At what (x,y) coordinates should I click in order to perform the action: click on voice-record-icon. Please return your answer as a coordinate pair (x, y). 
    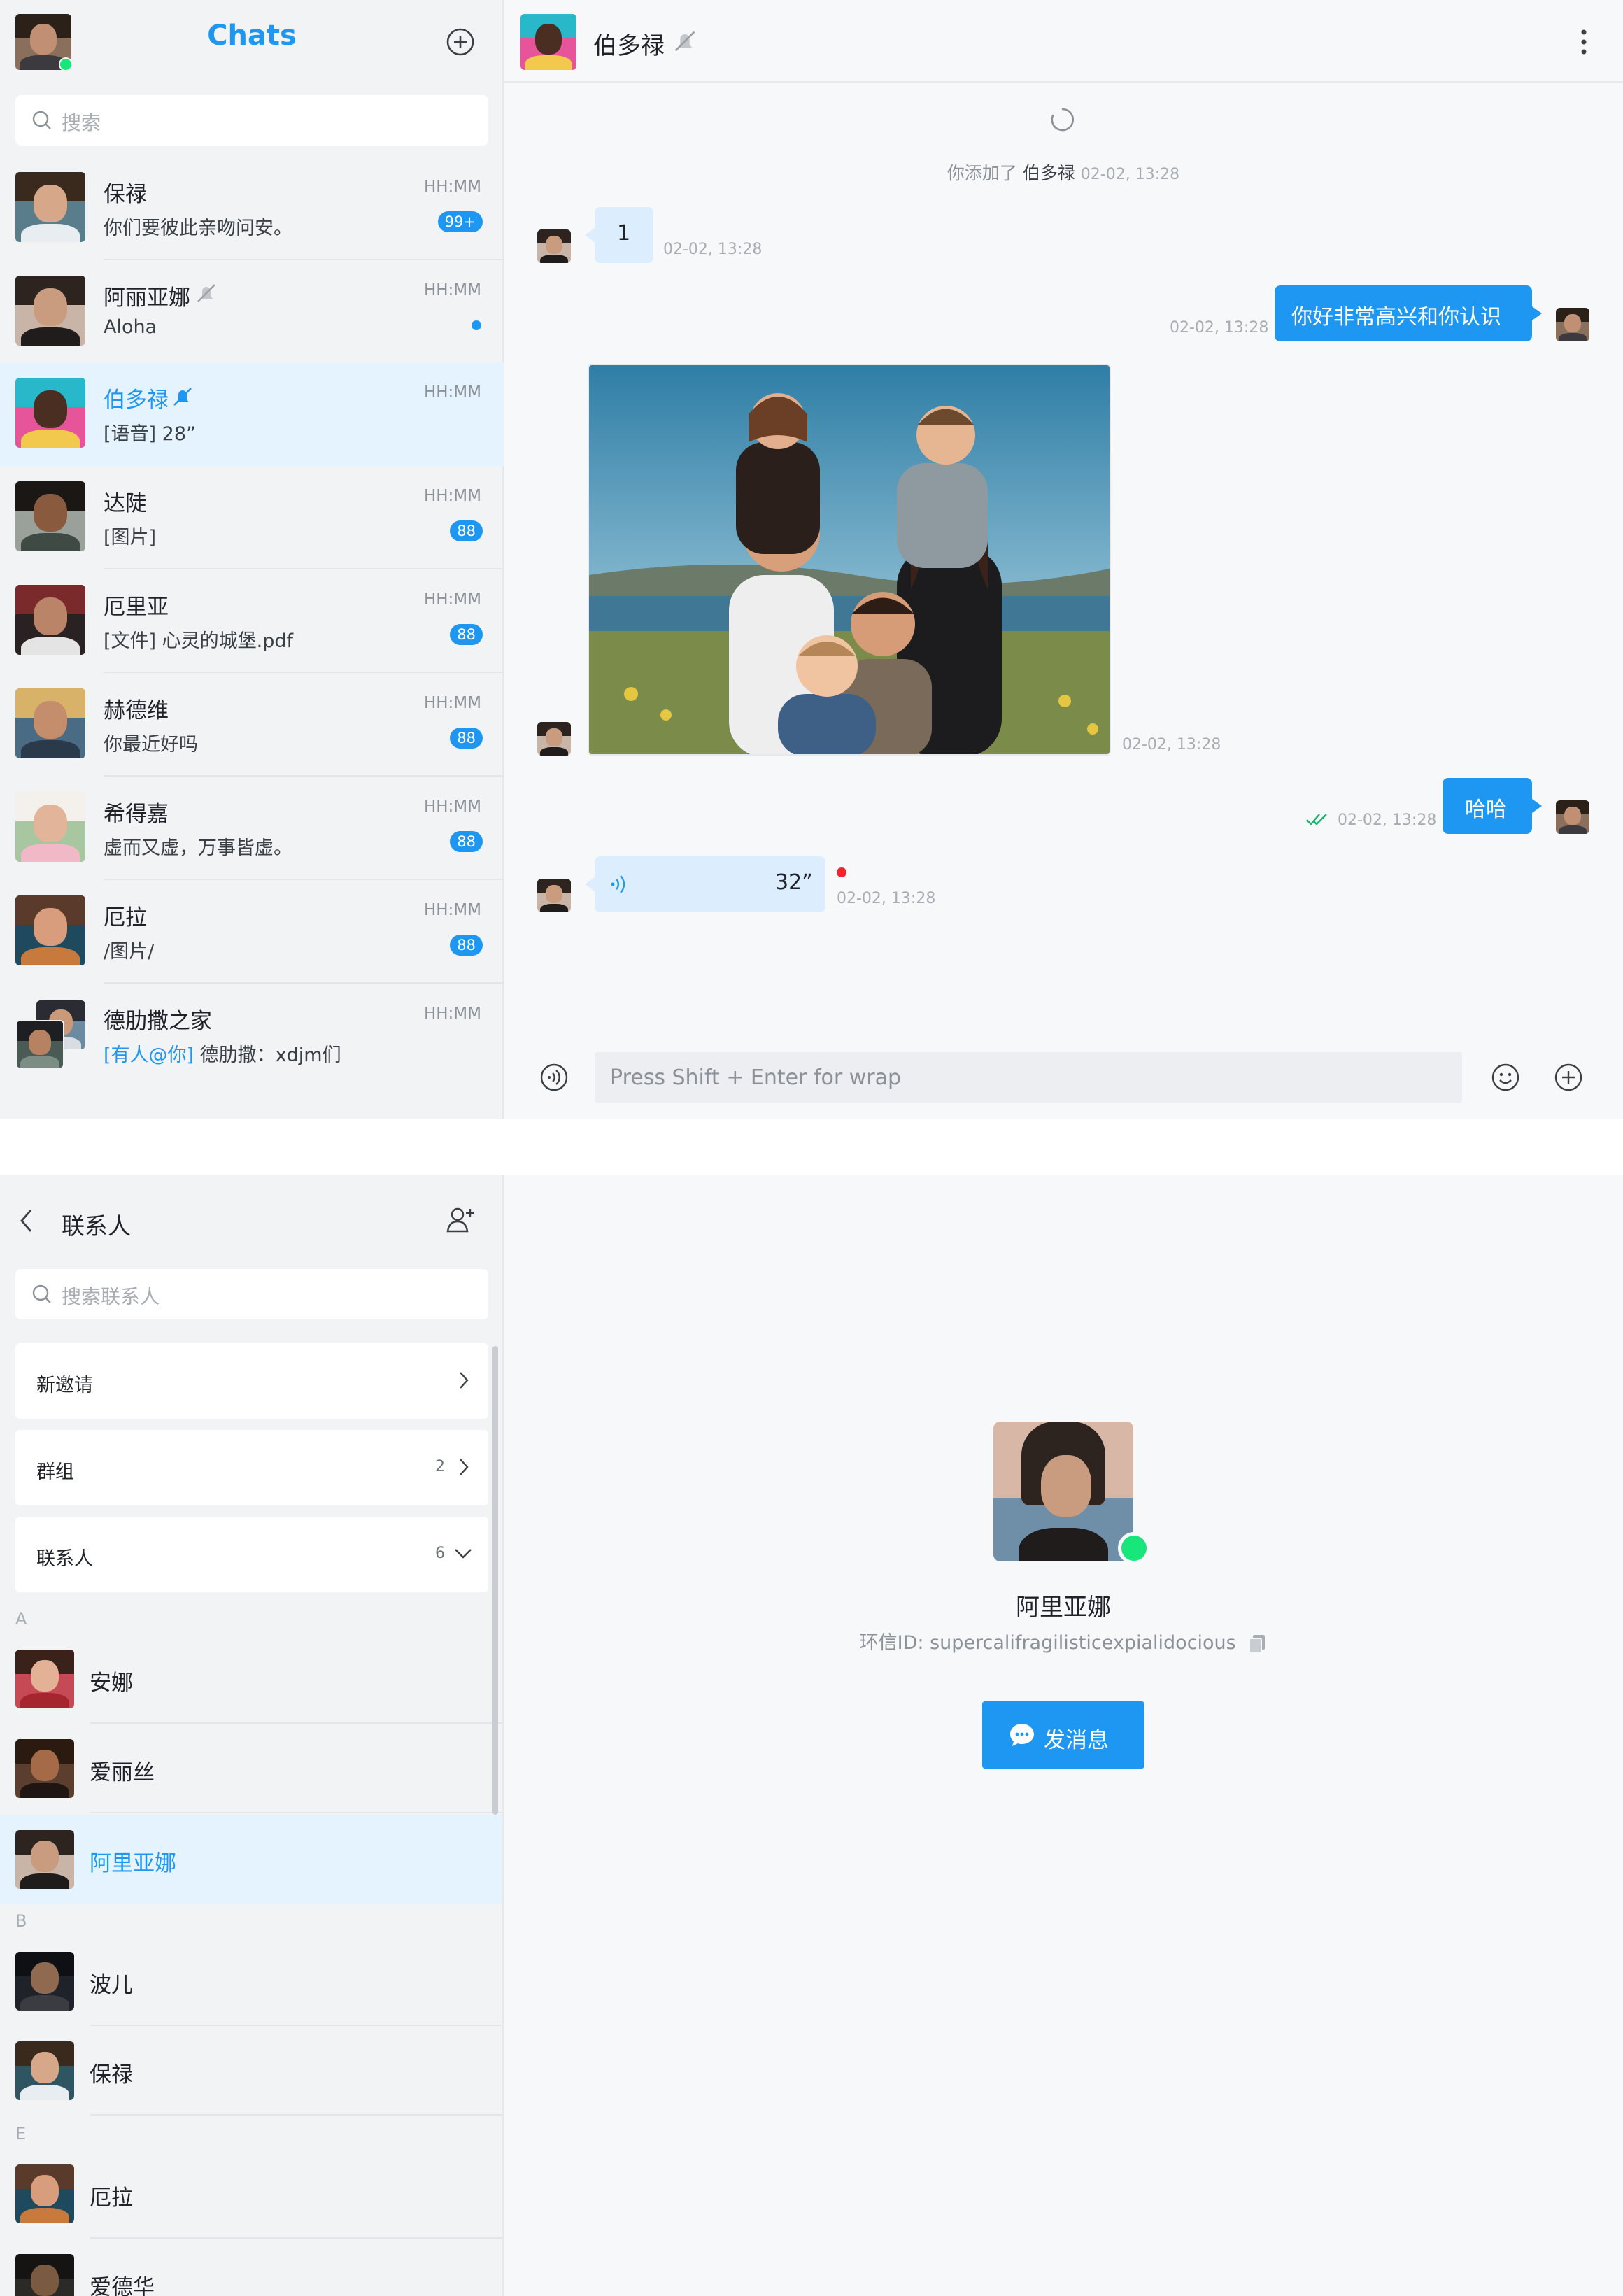
    Looking at the image, I should click on (554, 1077).